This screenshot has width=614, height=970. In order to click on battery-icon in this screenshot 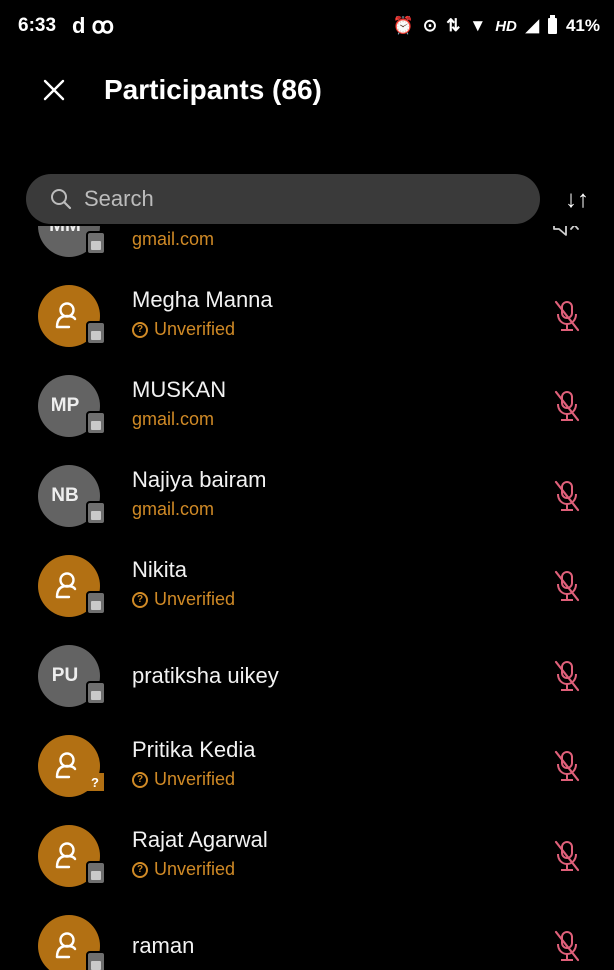, I will do `click(552, 24)`.